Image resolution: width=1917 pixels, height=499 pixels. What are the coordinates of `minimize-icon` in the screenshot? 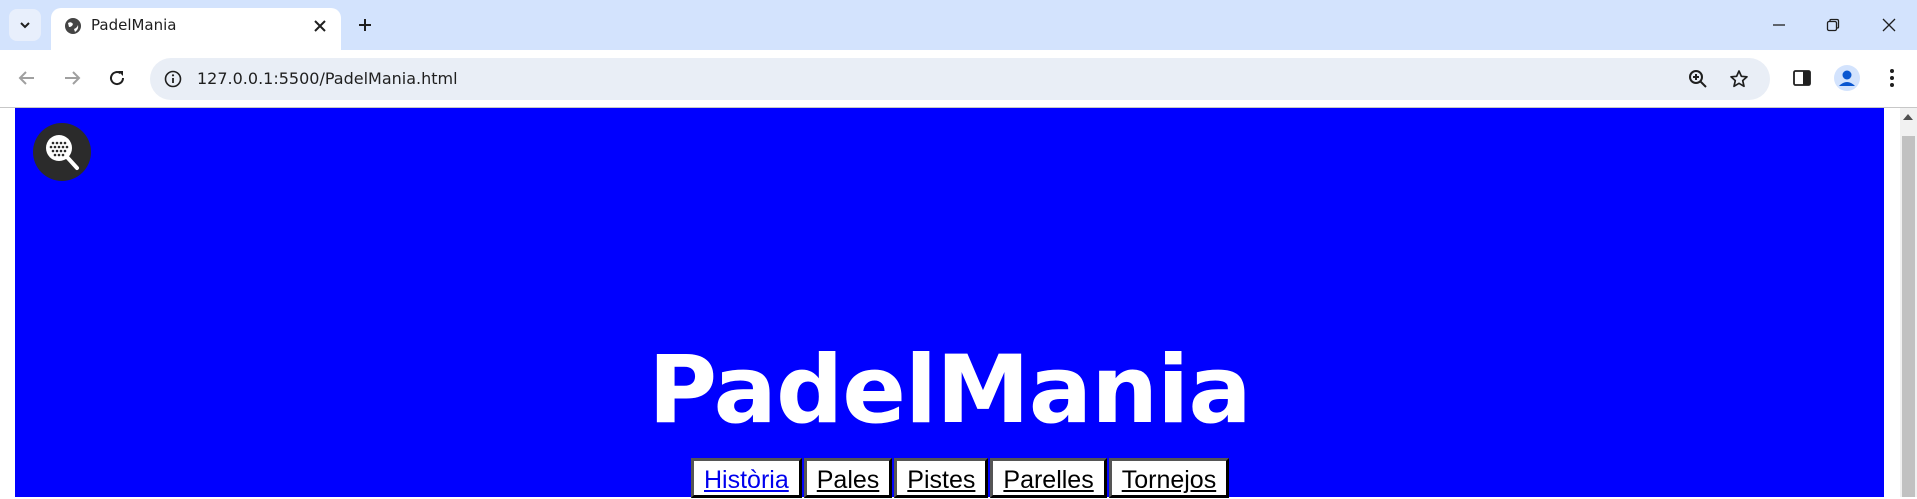 It's located at (1779, 25).